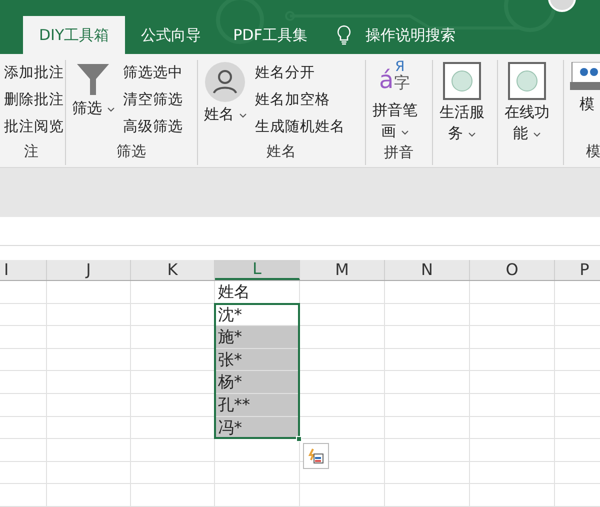 The width and height of the screenshot is (600, 507). Describe the element at coordinates (299, 128) in the screenshot. I see `ribbon-button: 生成随机姓名` at that location.